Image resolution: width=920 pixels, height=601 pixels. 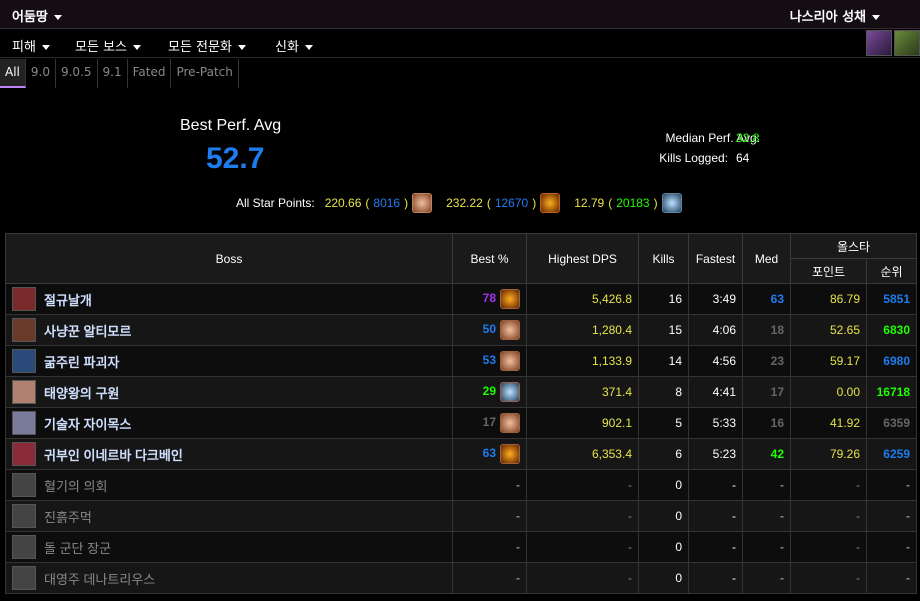 I want to click on table-row: 돌 군단 장군 - -0- - - -, so click(x=461, y=547).